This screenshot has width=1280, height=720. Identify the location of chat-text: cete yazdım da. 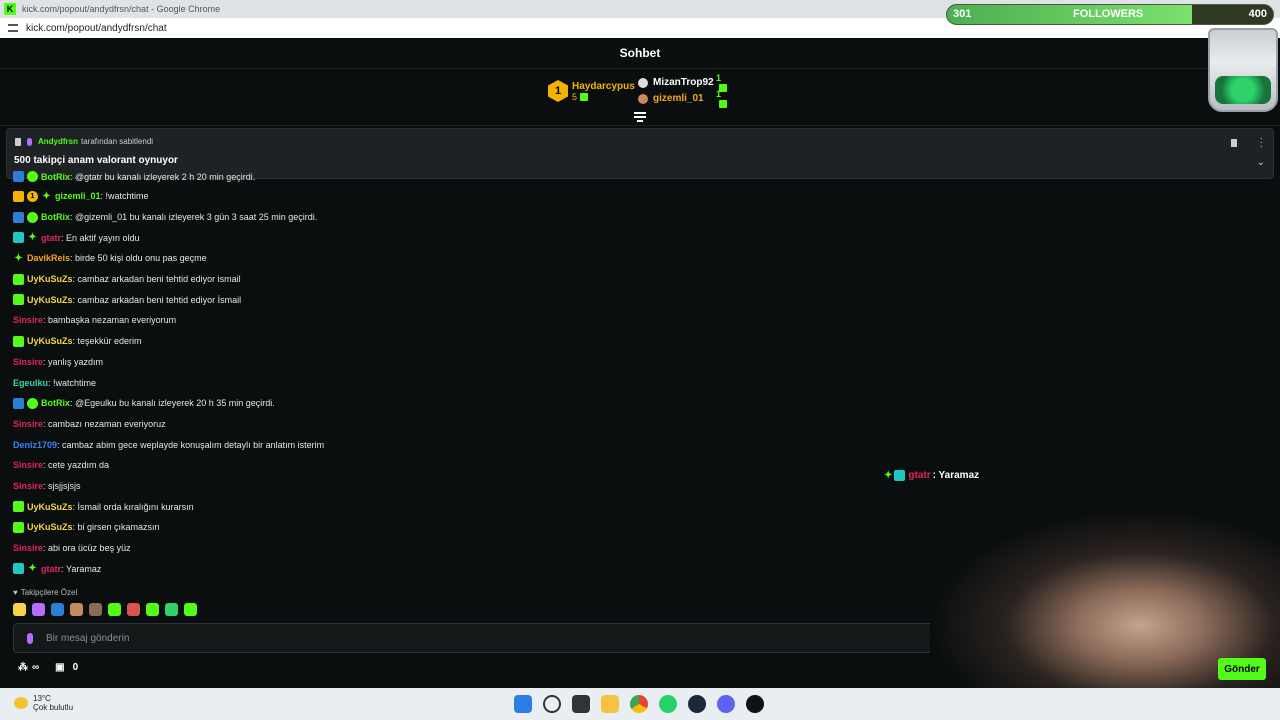
(79, 465).